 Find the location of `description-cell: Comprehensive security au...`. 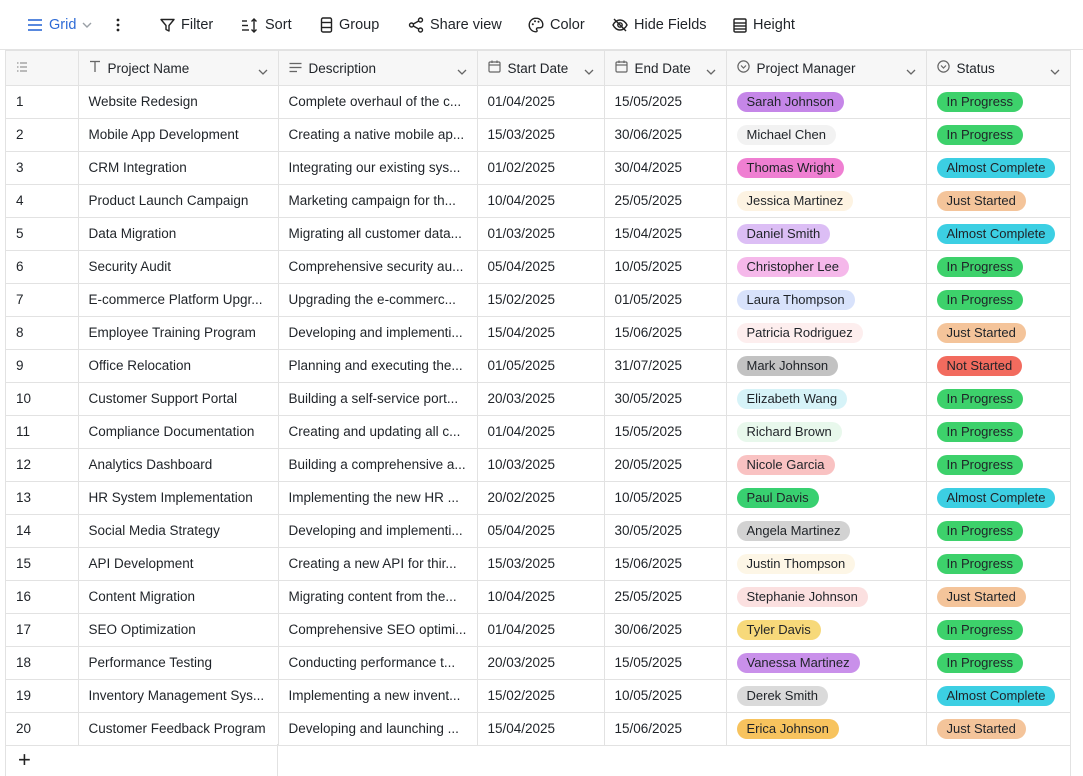

description-cell: Comprehensive security au... is located at coordinates (378, 267).